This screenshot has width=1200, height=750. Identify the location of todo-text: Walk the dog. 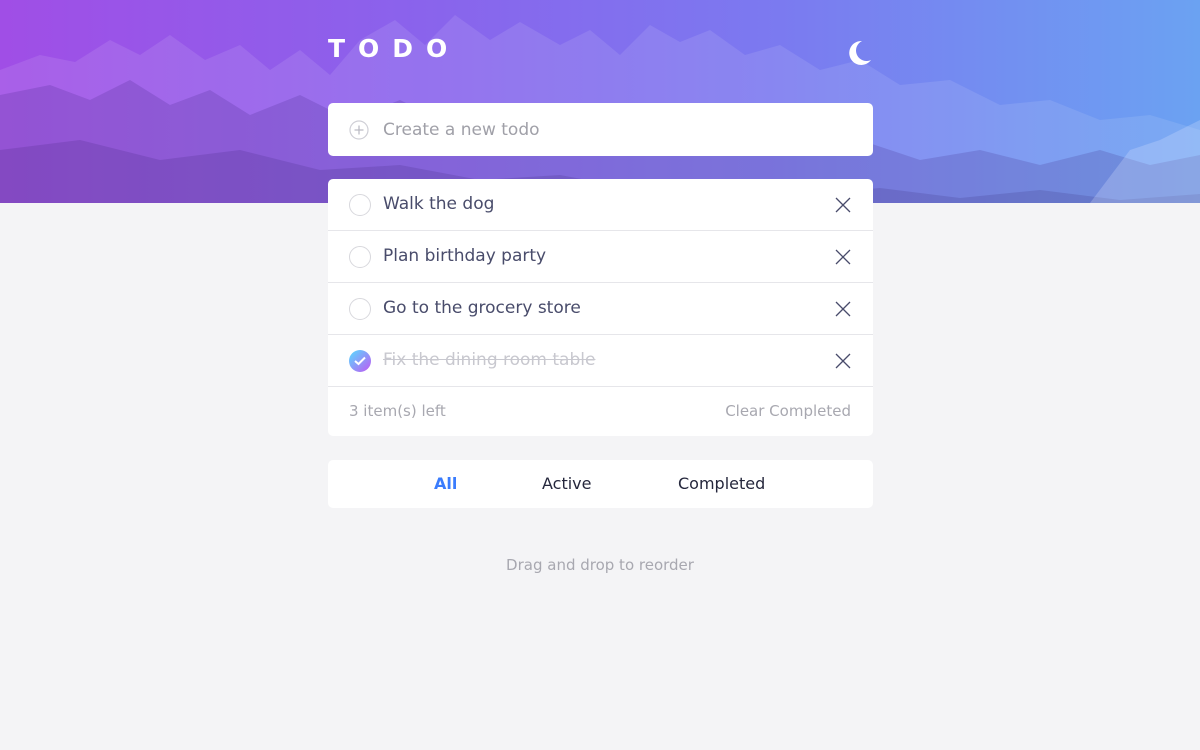
(439, 204).